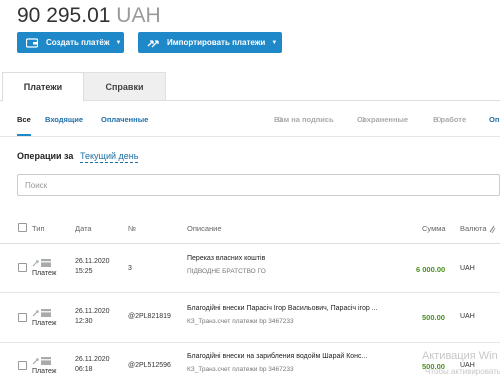 This screenshot has height=379, width=500. Describe the element at coordinates (149, 365) in the screenshot. I see `row-number: @2PL512596` at that location.